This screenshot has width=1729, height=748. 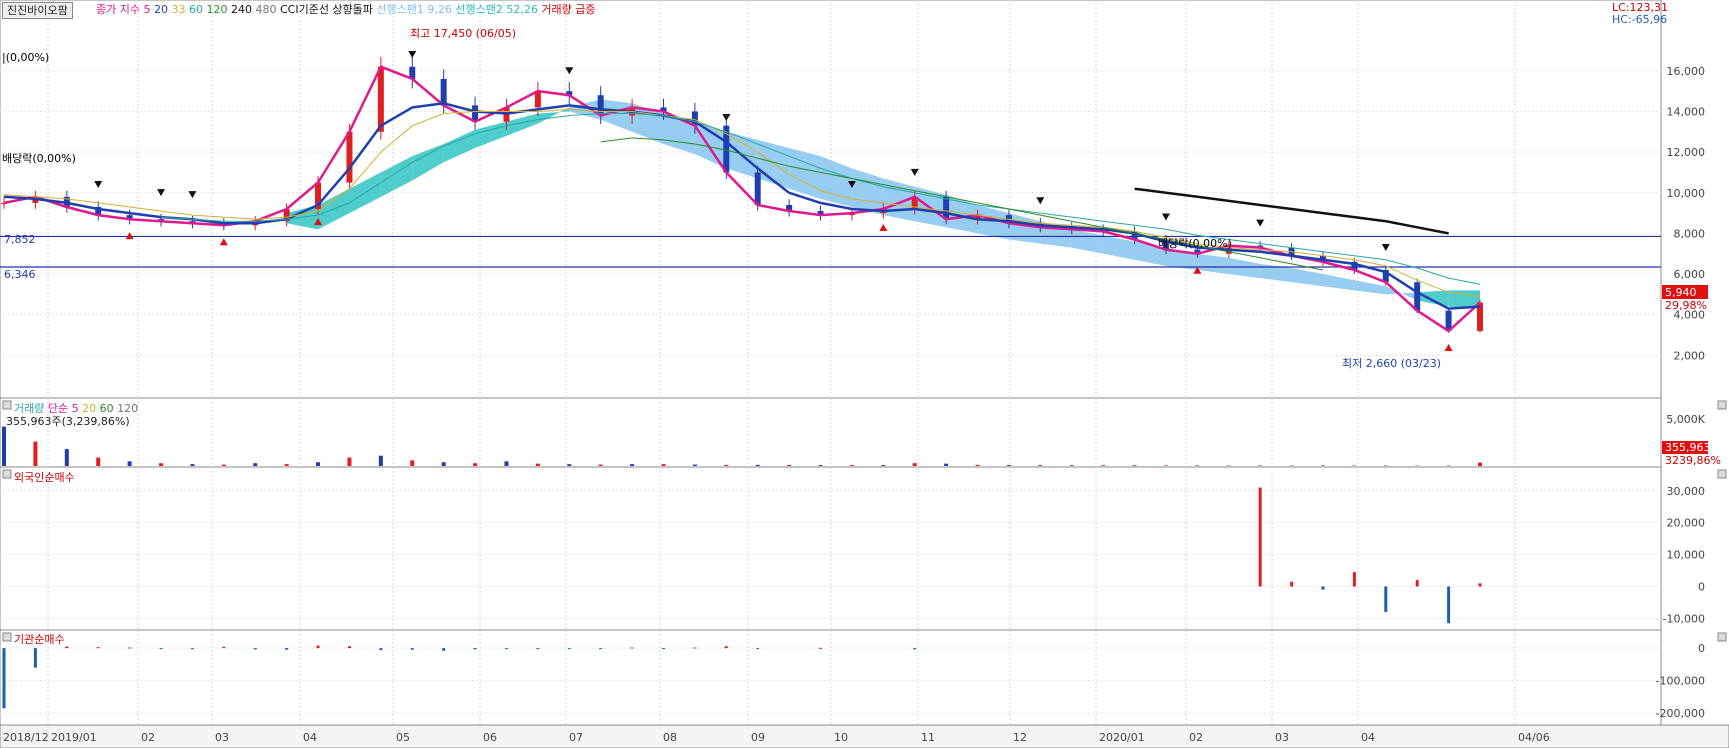 I want to click on dividend-label-3: 배당락(0,00%), so click(x=1195, y=243).